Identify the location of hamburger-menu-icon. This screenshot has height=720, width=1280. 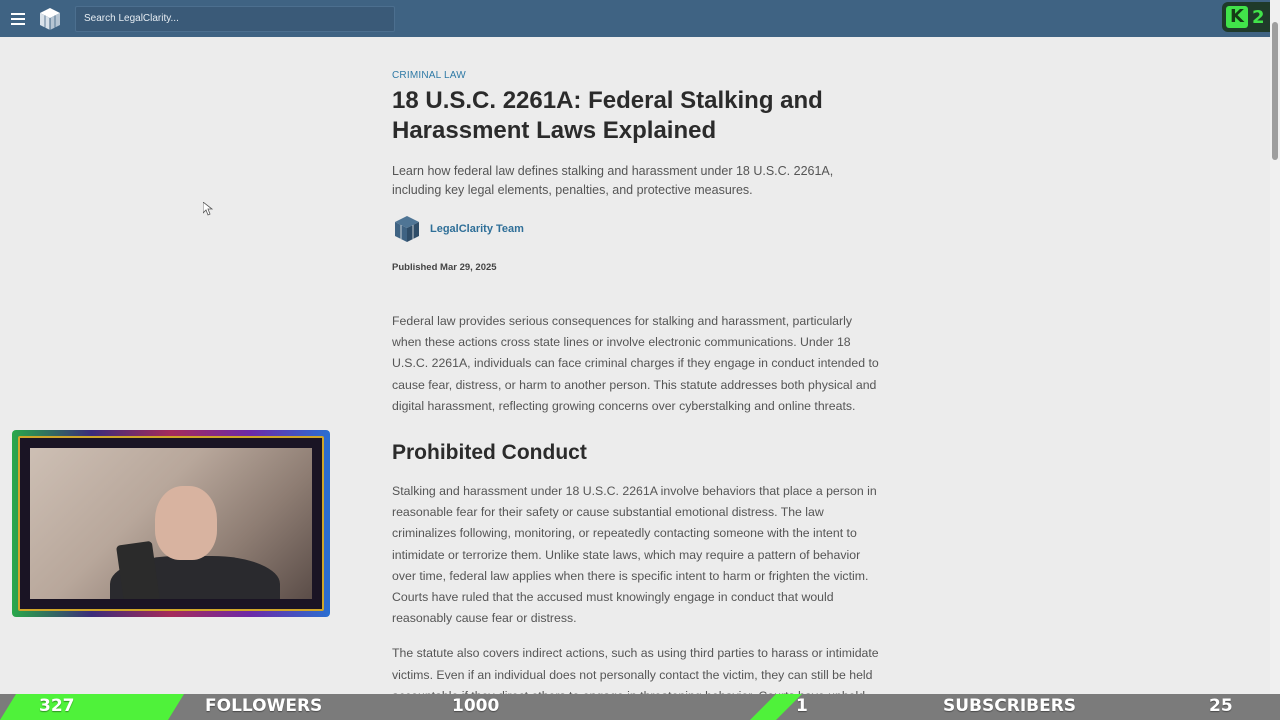
(20, 19).